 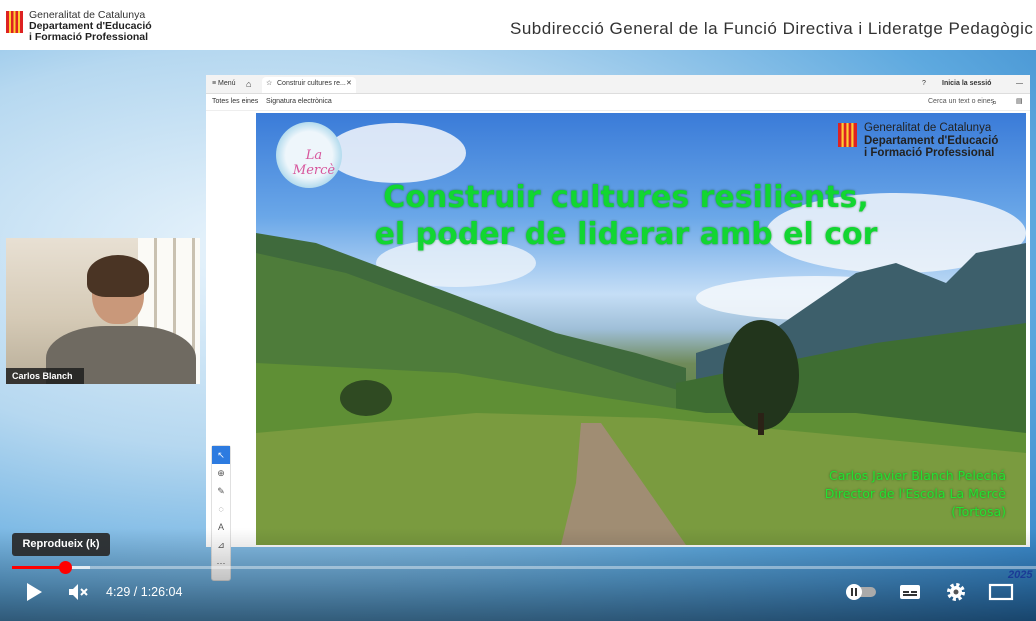 What do you see at coordinates (626, 234) in the screenshot?
I see `slide-title-line2: el poder de liderar amb el cor` at bounding box center [626, 234].